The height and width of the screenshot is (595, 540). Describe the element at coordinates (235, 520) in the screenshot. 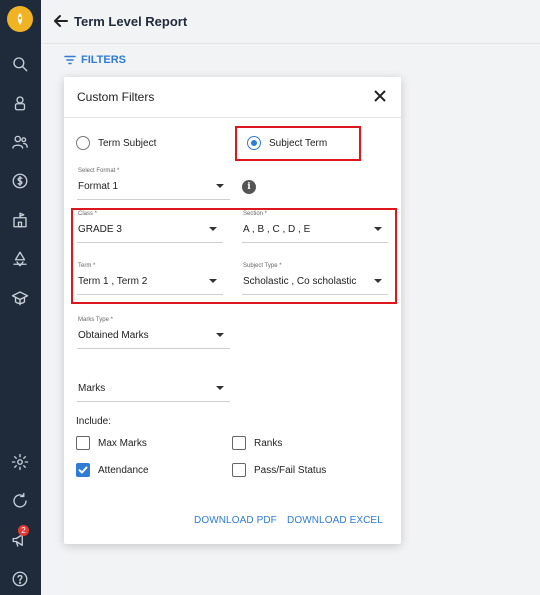

I see `download-pdf-button: DOWNLOAD PDF` at that location.